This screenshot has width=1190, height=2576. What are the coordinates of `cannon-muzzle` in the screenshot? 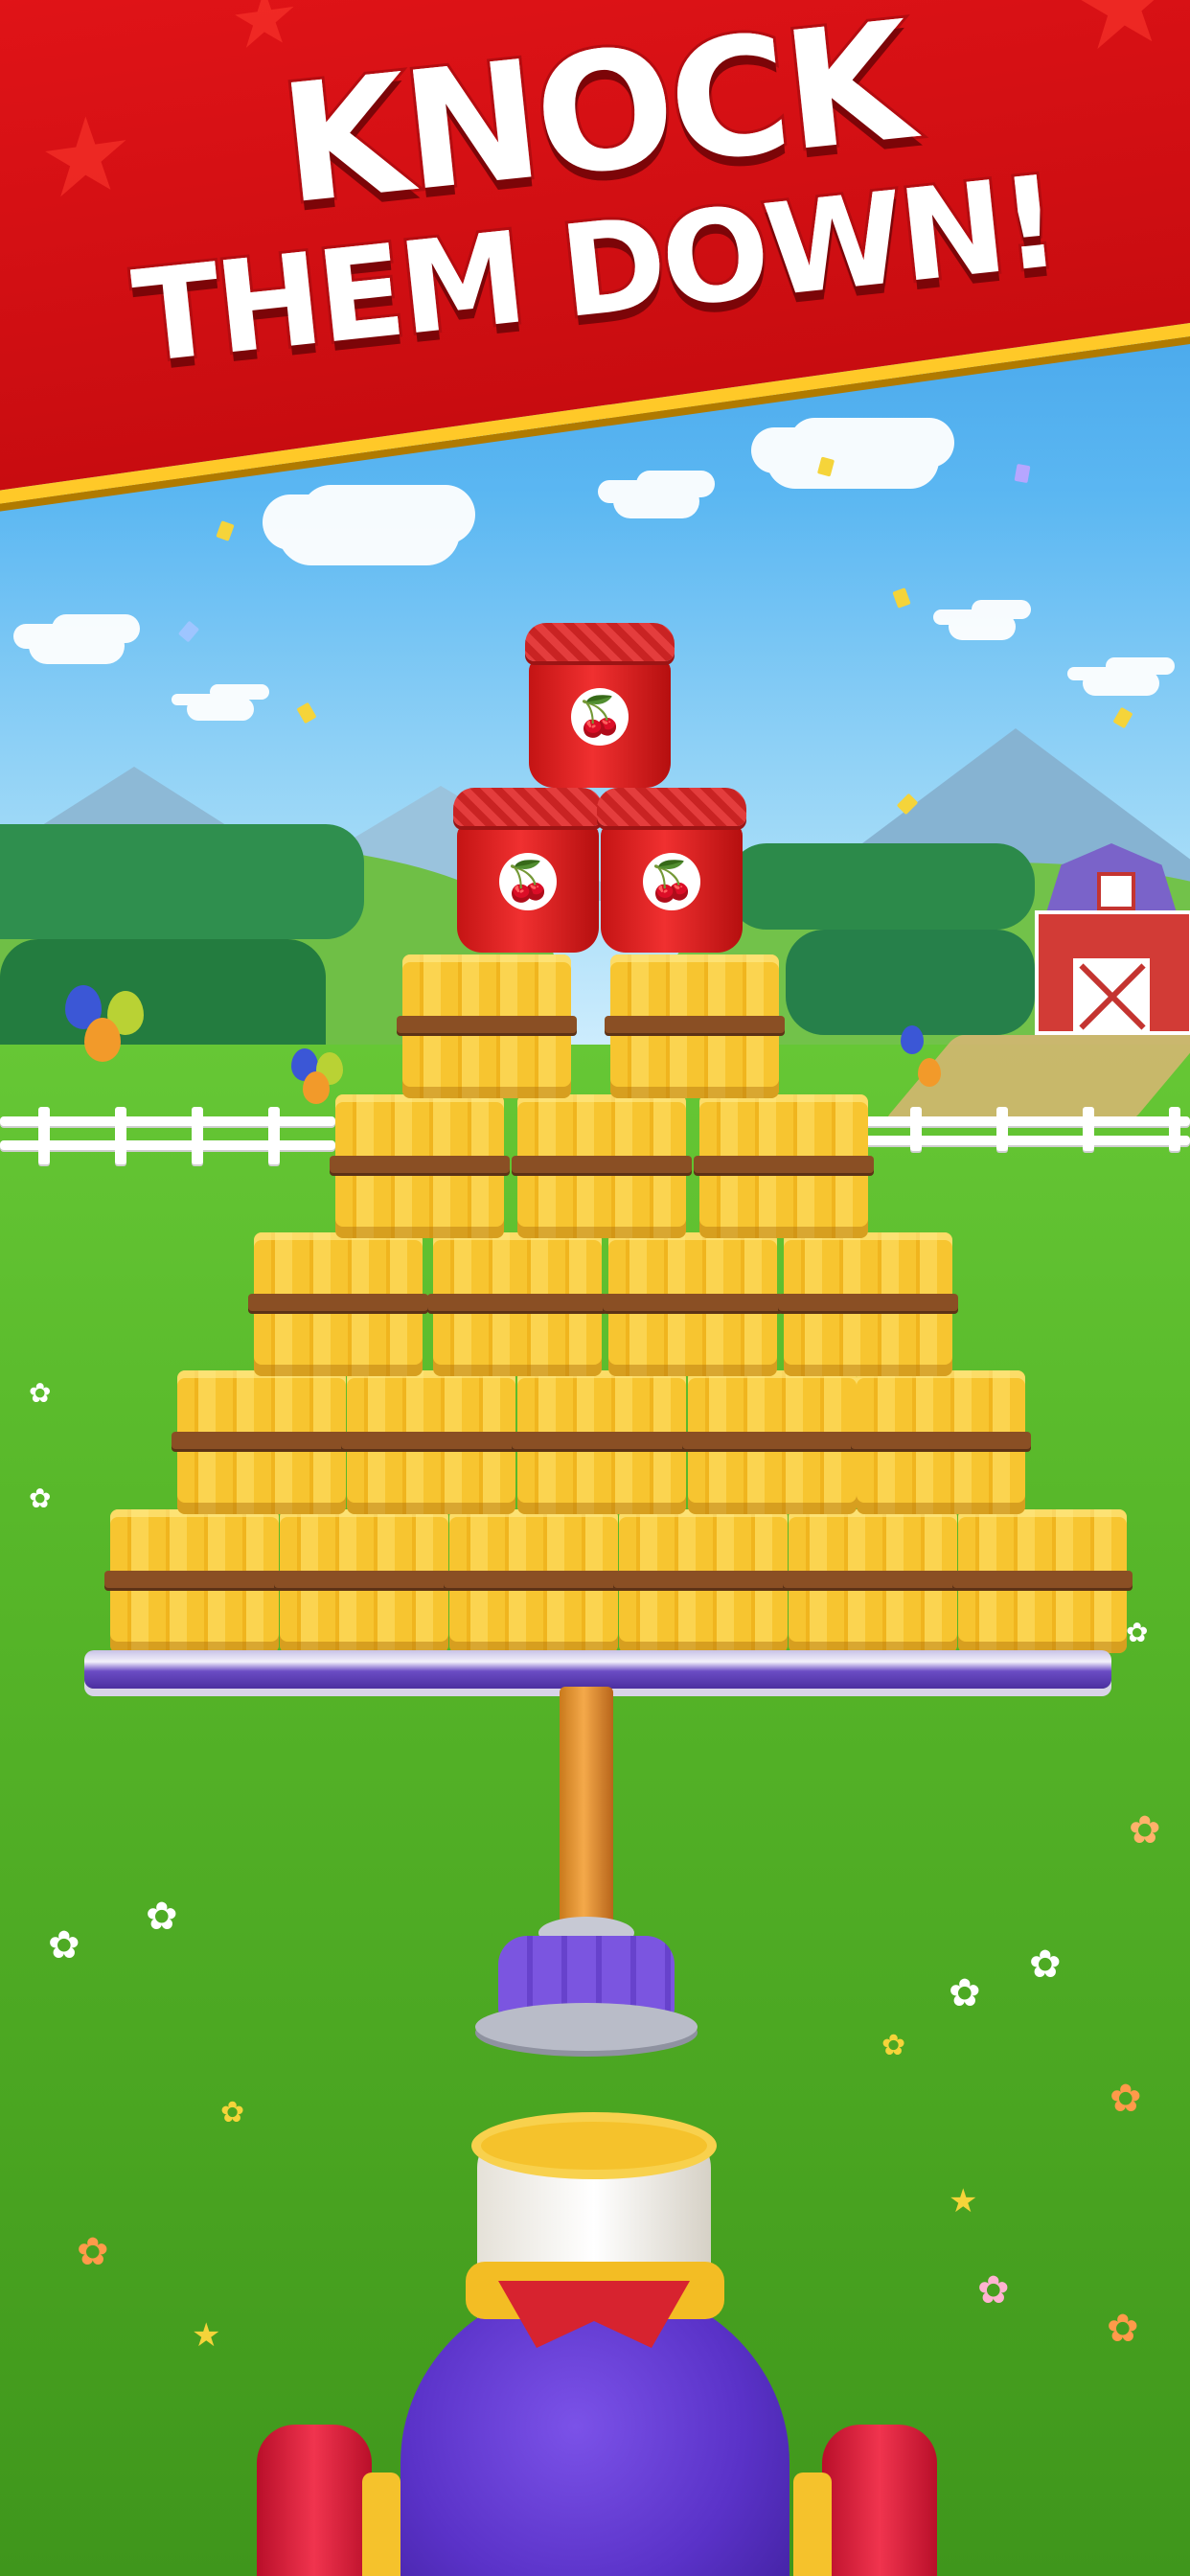 It's located at (594, 2145).